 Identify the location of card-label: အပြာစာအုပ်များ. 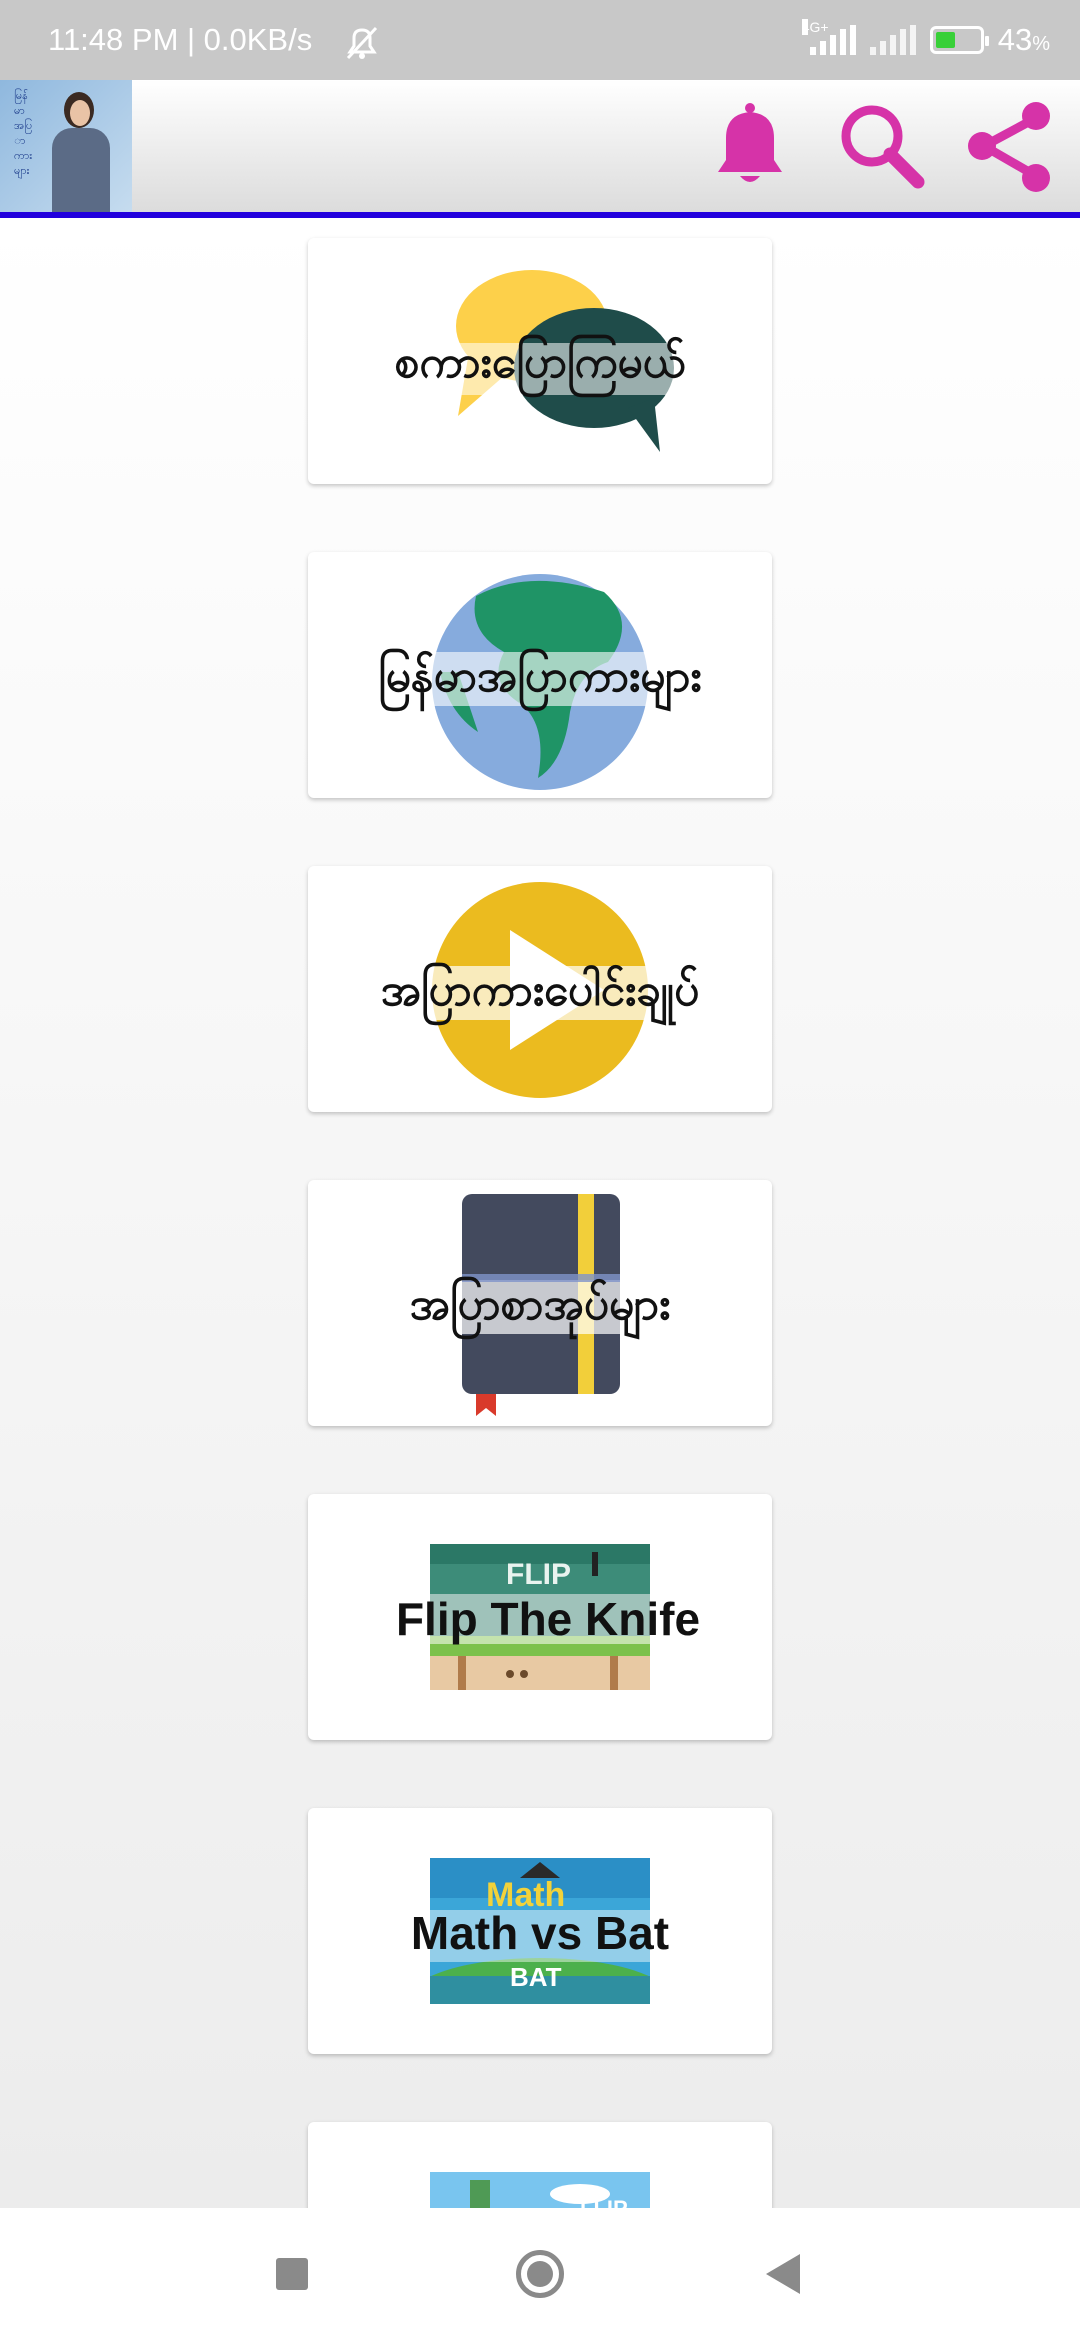
(540, 1304).